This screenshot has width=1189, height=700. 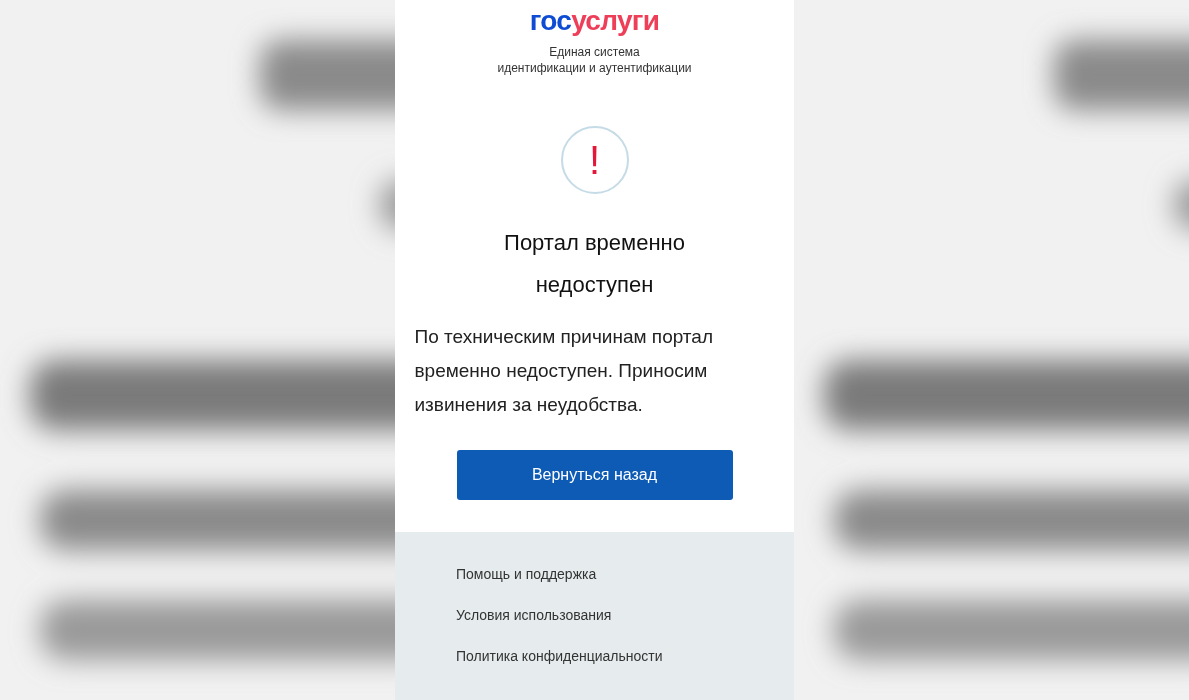 What do you see at coordinates (625, 574) in the screenshot?
I see `footer-link: Помощь и поддержка` at bounding box center [625, 574].